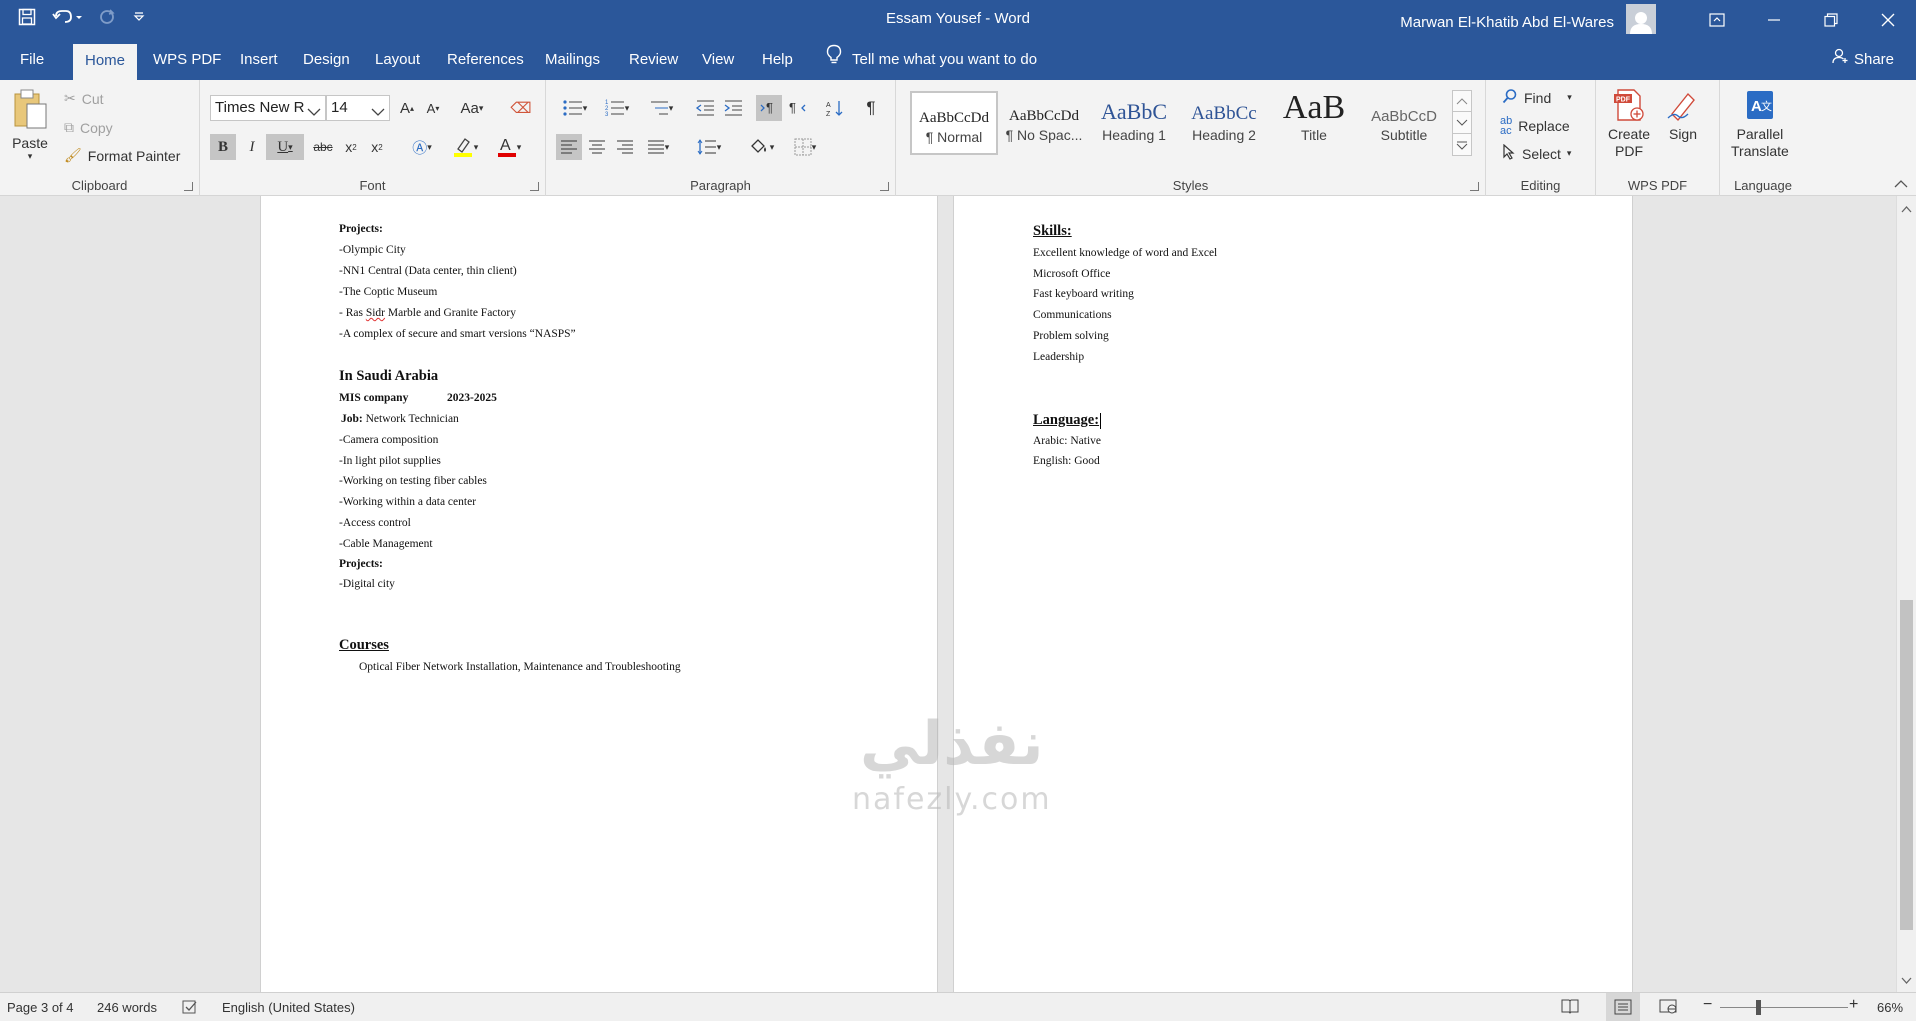  I want to click on cut-button: ✂ Cut, so click(84, 98).